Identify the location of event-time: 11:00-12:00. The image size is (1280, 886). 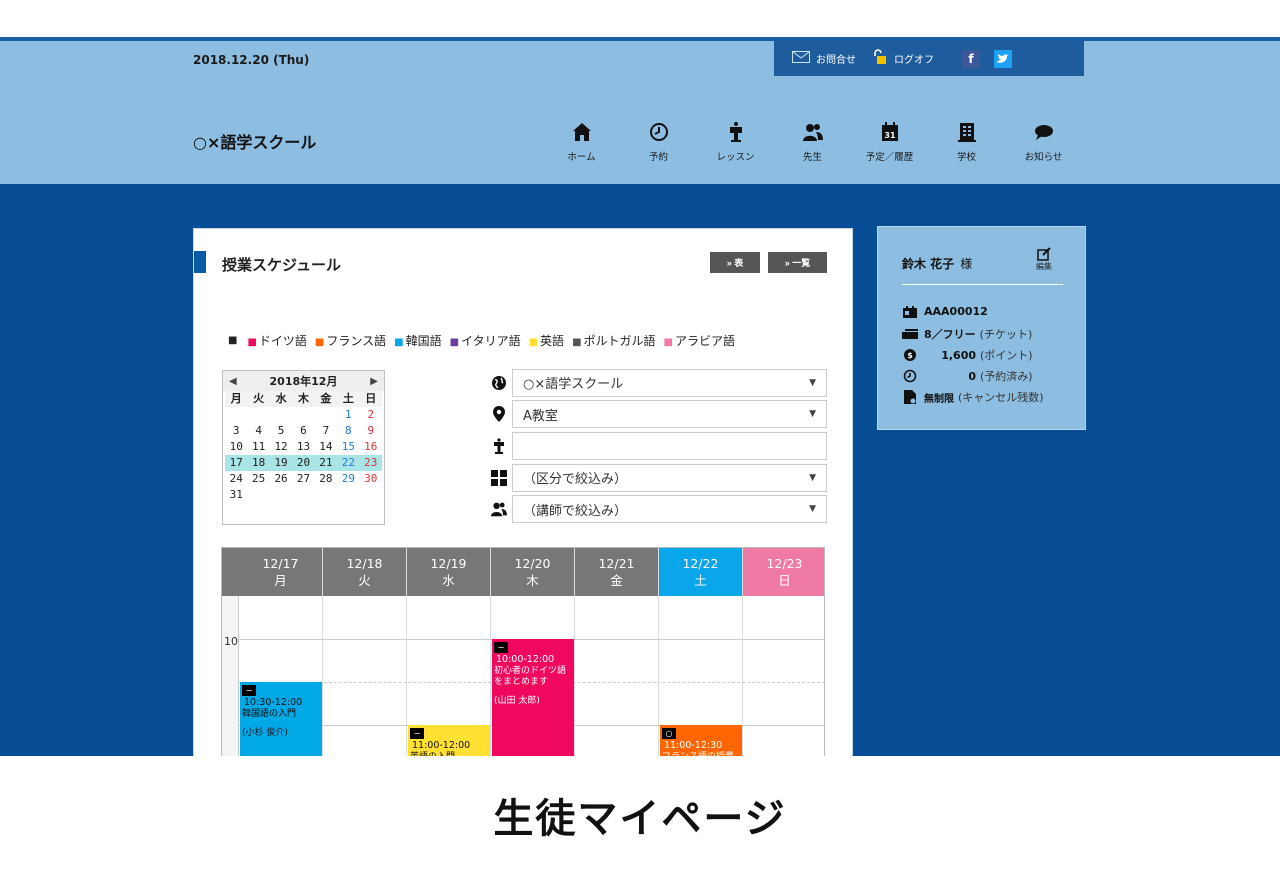
(441, 745).